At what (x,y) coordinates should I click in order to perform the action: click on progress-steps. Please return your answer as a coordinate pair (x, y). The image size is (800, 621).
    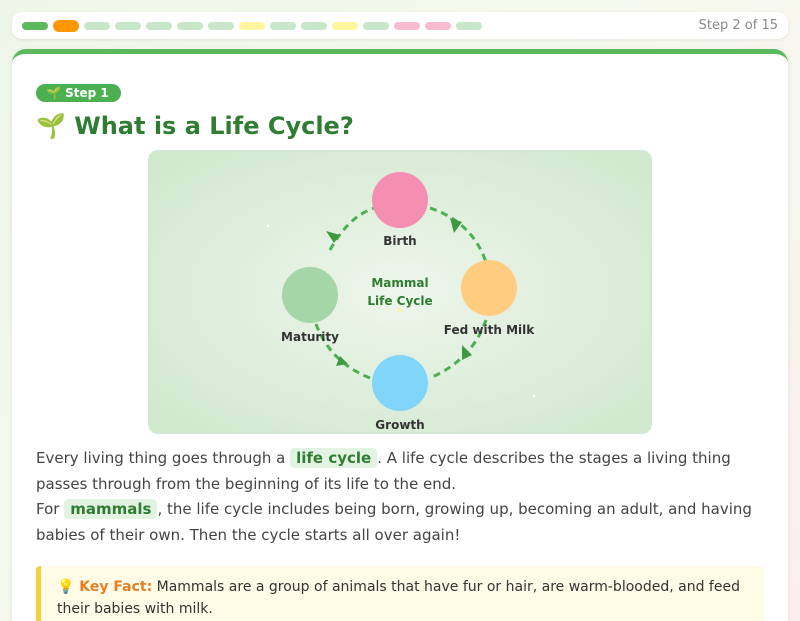
    Looking at the image, I should click on (252, 25).